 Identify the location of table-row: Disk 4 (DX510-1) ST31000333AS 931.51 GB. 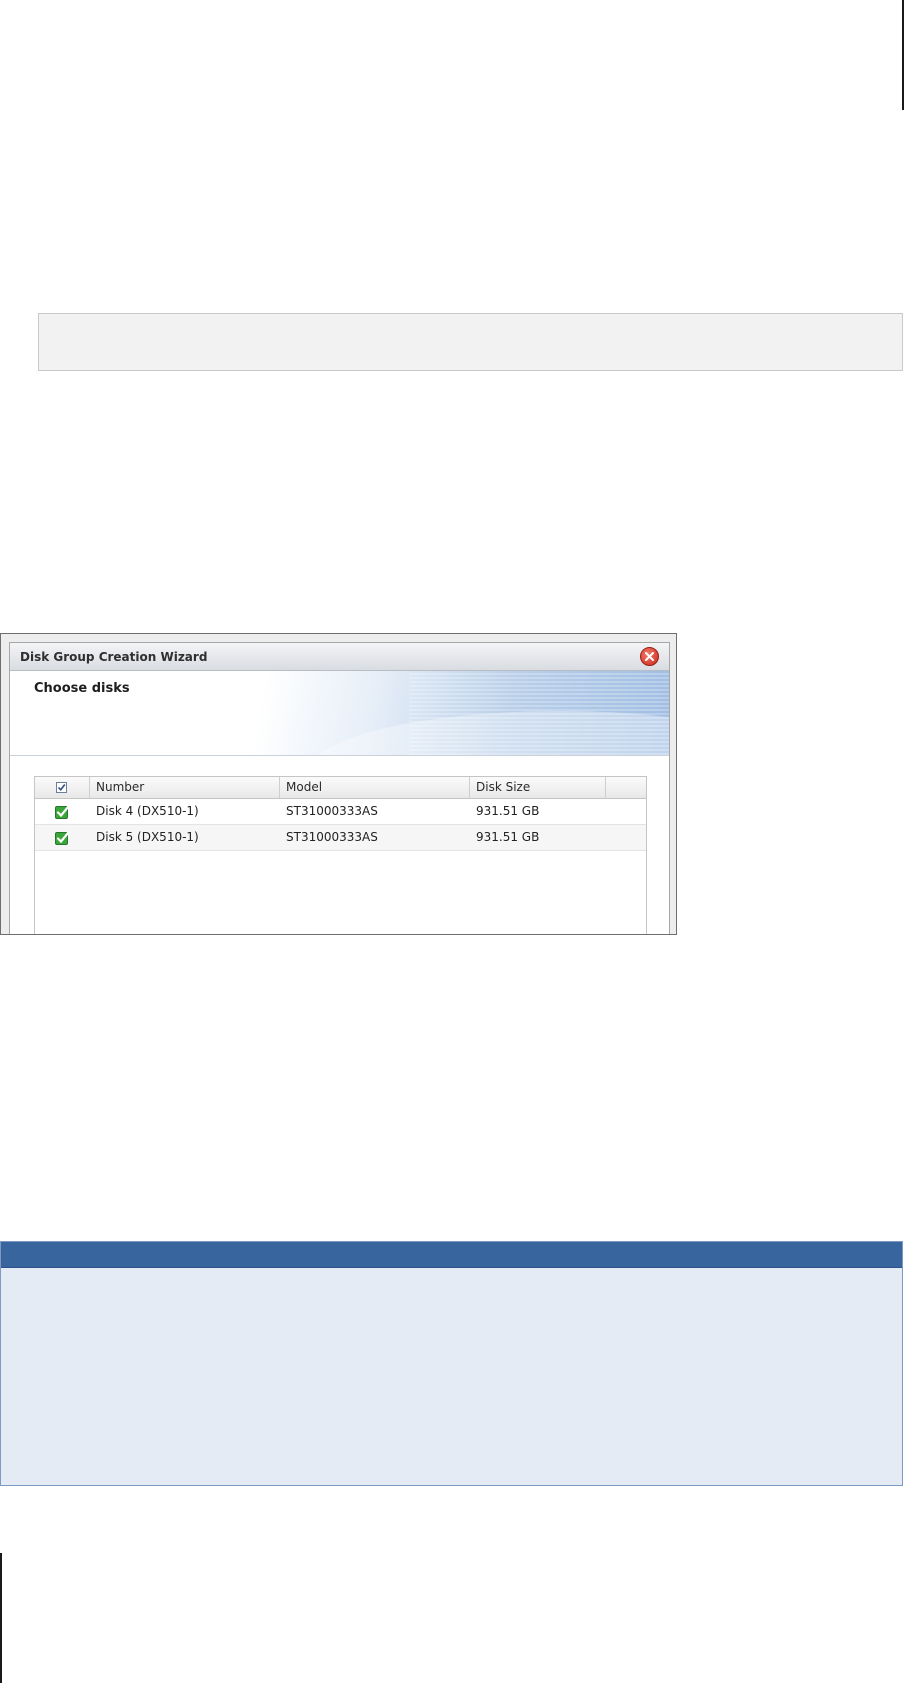
(340, 812).